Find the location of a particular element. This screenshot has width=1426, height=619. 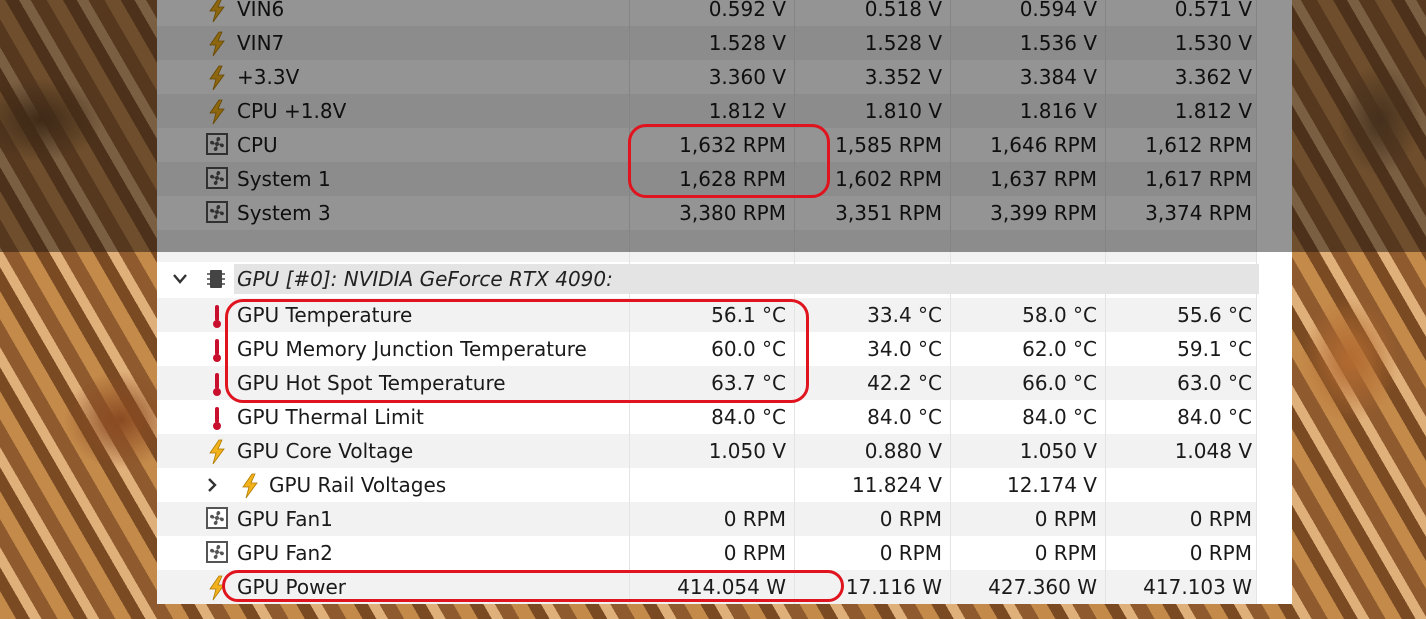

min-value: 3,351 RPM is located at coordinates (888, 213).